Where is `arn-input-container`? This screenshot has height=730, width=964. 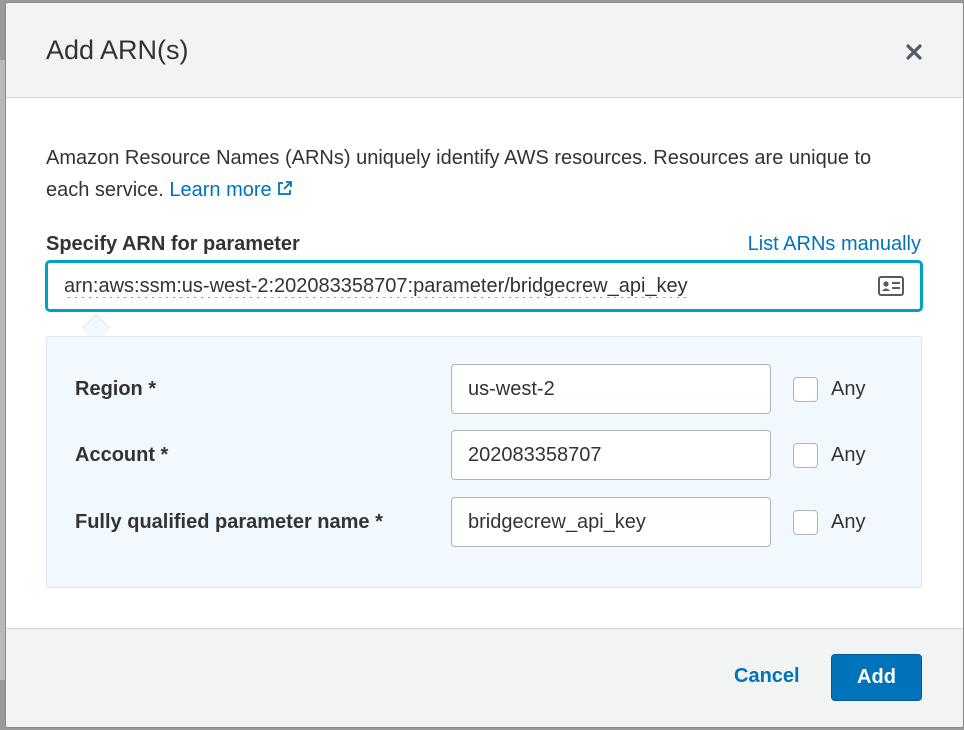
arn-input-container is located at coordinates (484, 286).